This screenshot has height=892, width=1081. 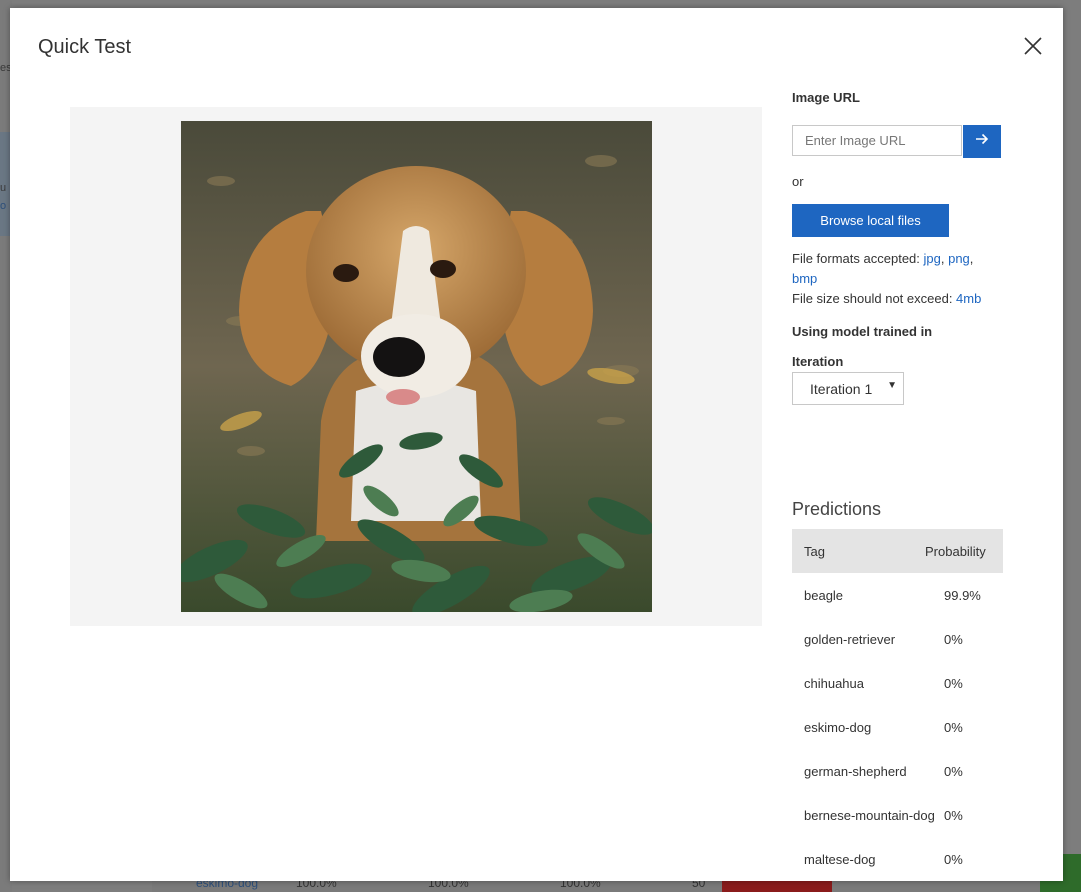 I want to click on or-separator: or, so click(x=798, y=181).